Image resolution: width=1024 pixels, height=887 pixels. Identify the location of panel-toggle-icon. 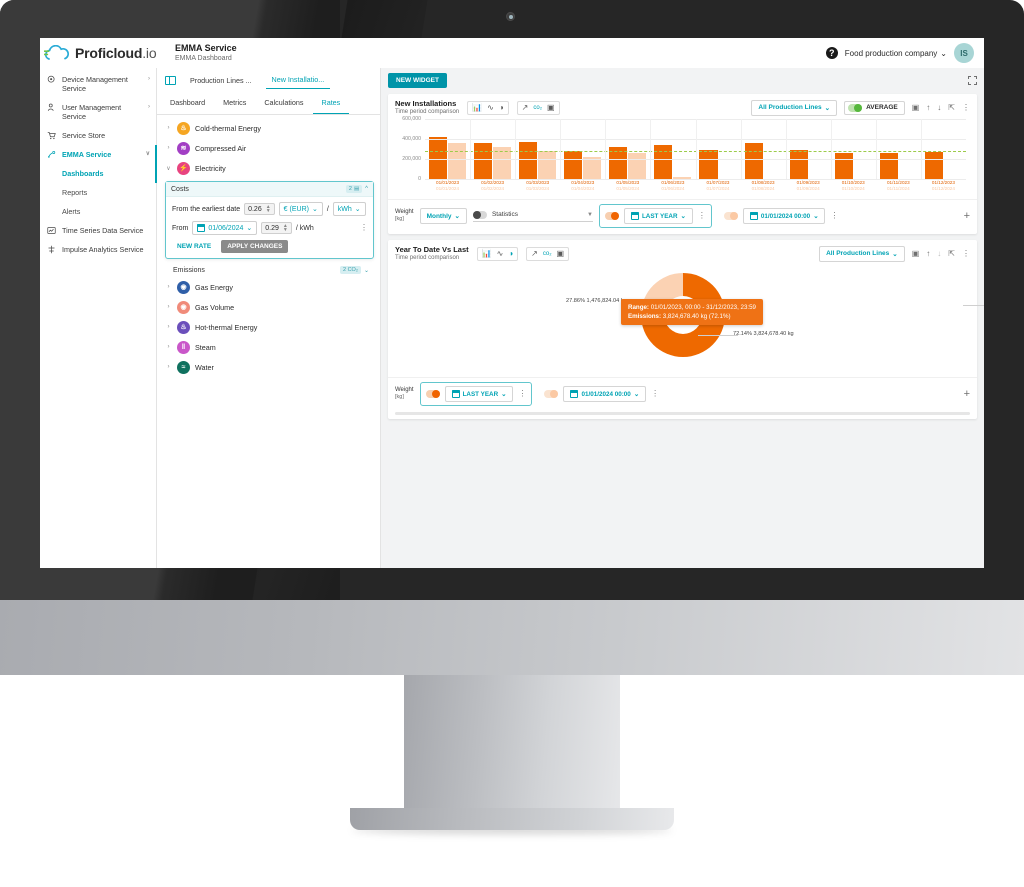
(170, 80).